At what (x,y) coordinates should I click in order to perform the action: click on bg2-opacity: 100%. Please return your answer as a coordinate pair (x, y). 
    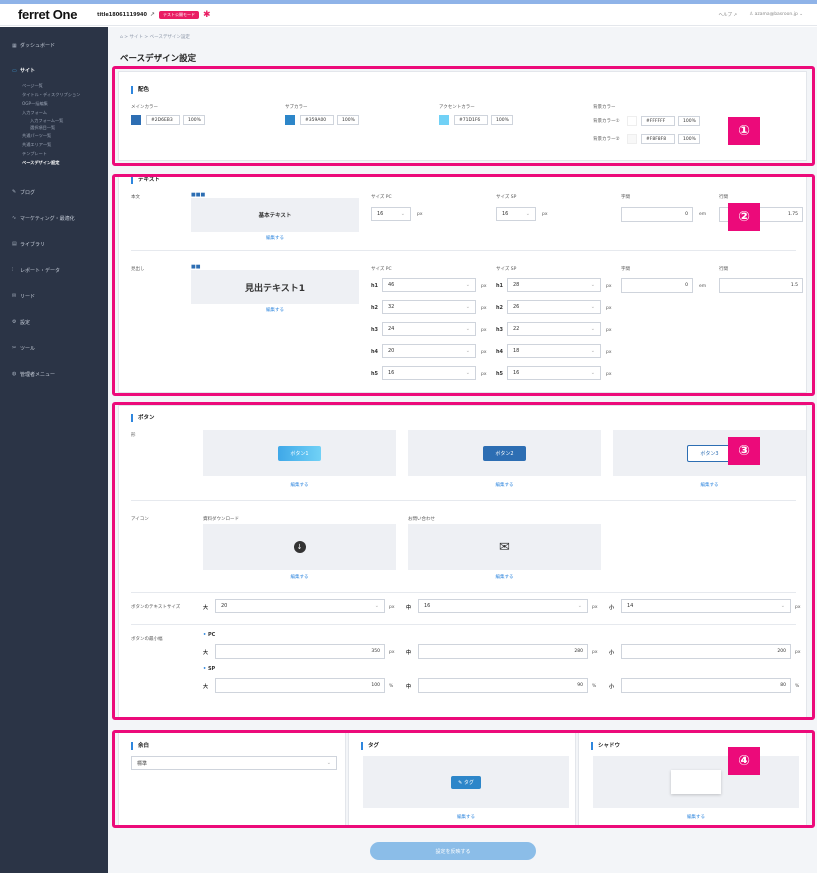
    Looking at the image, I should click on (689, 139).